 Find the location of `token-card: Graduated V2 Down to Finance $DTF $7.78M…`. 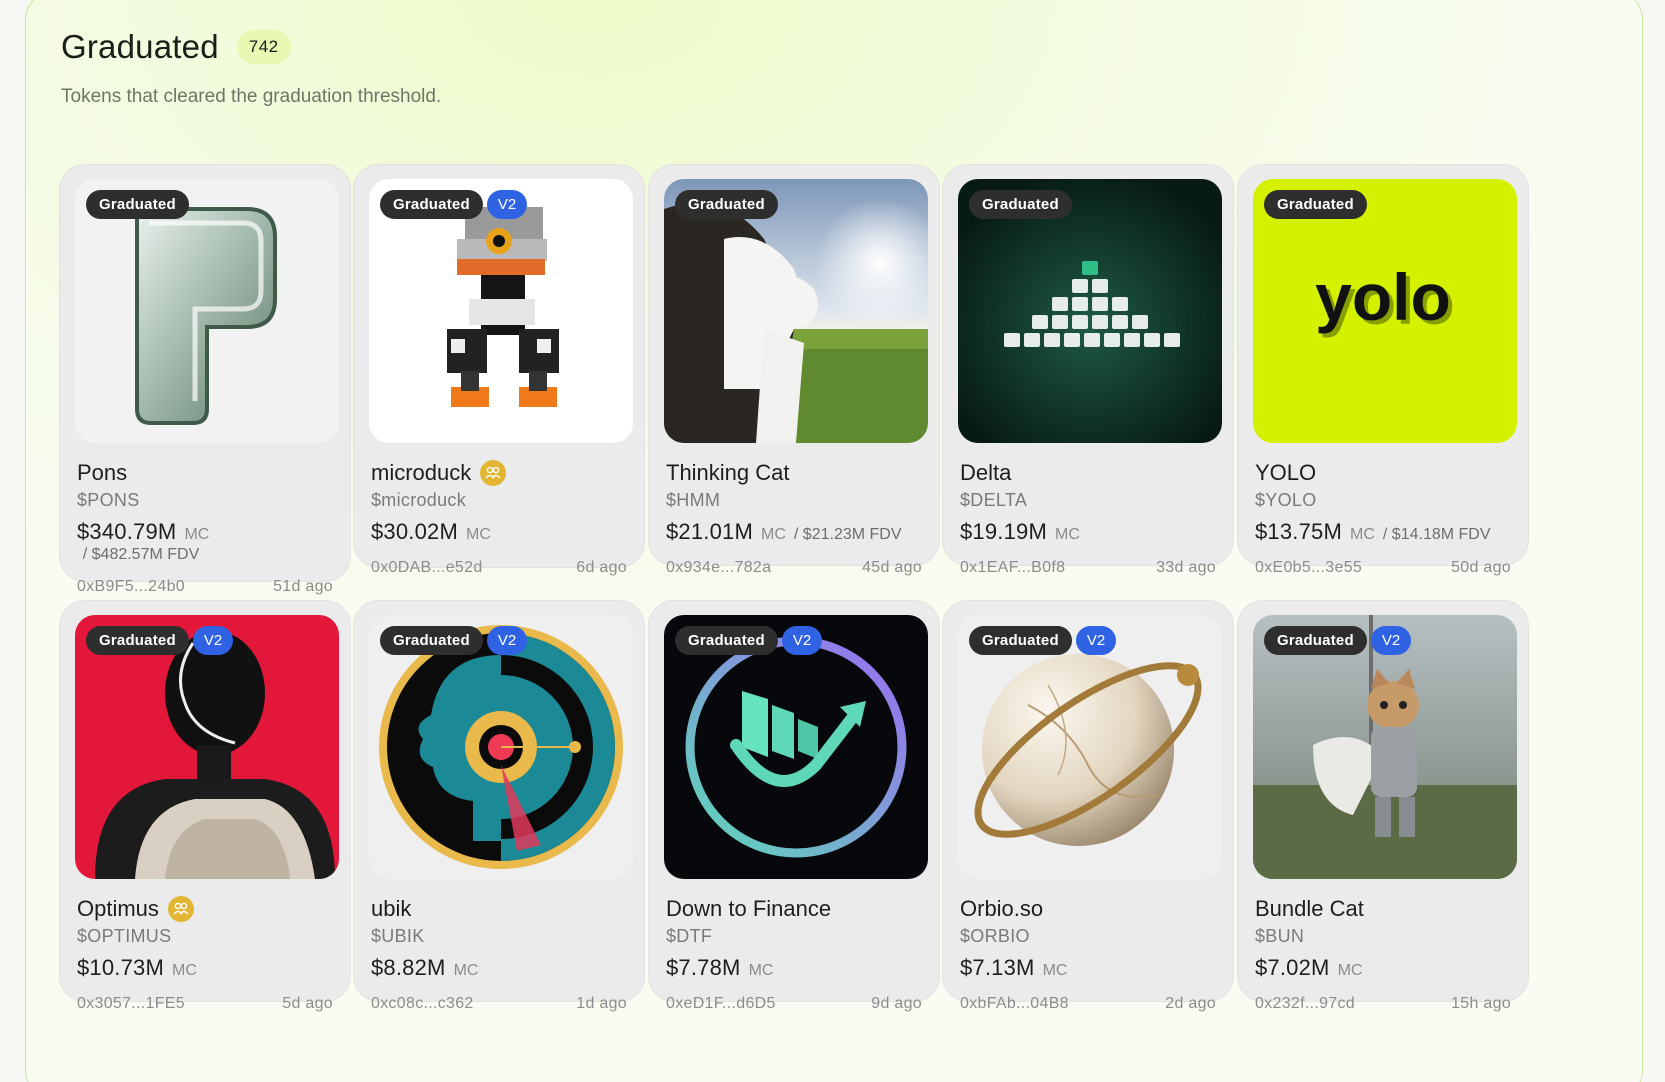

token-card: Graduated V2 Down to Finance $DTF $7.78M… is located at coordinates (794, 806).